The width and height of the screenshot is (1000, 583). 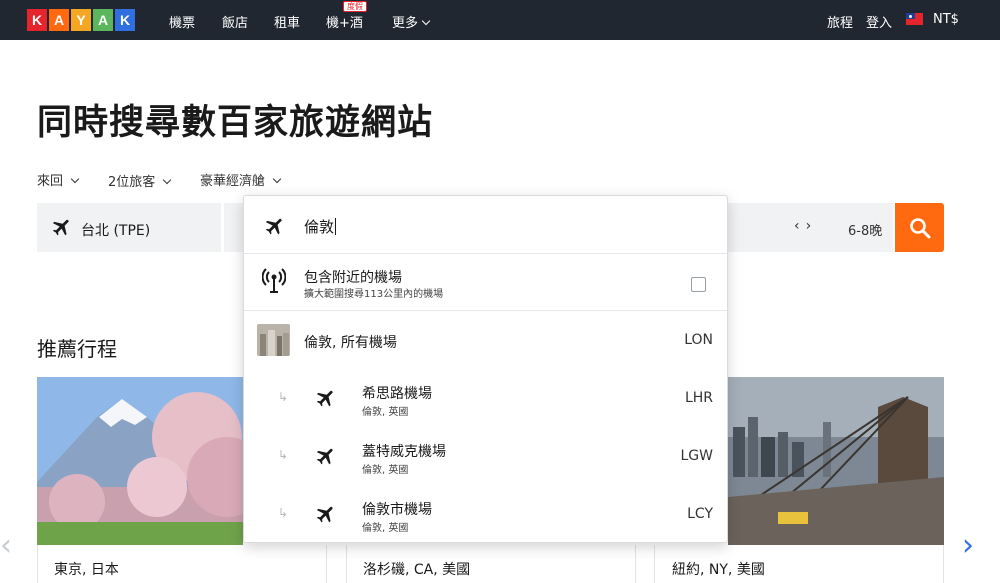 What do you see at coordinates (454, 226) in the screenshot?
I see `destination-input: 倫敦` at bounding box center [454, 226].